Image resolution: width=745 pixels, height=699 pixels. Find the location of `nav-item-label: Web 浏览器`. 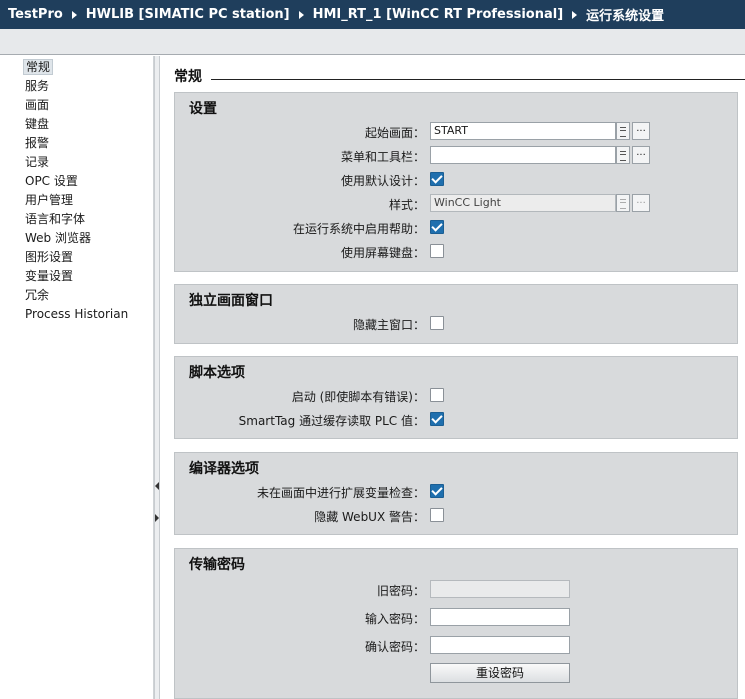

nav-item-label: Web 浏览器 is located at coordinates (58, 238).